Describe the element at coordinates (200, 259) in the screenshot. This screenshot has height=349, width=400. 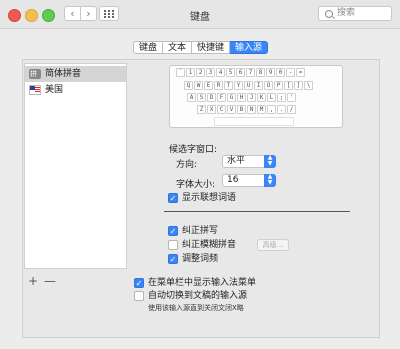
I see `adjust-frequency-label: 调整词频` at that location.